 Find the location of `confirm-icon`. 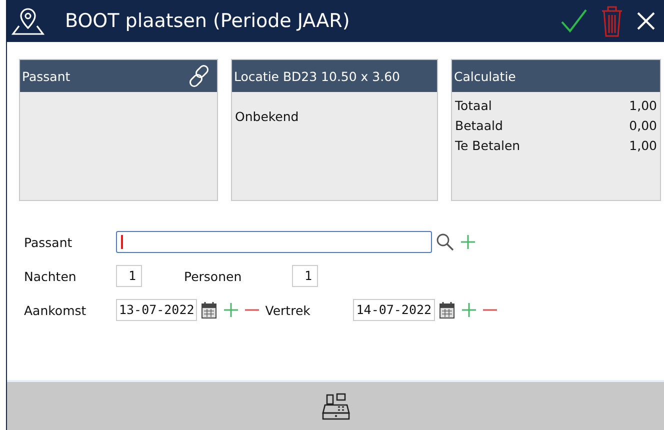

confirm-icon is located at coordinates (574, 21).